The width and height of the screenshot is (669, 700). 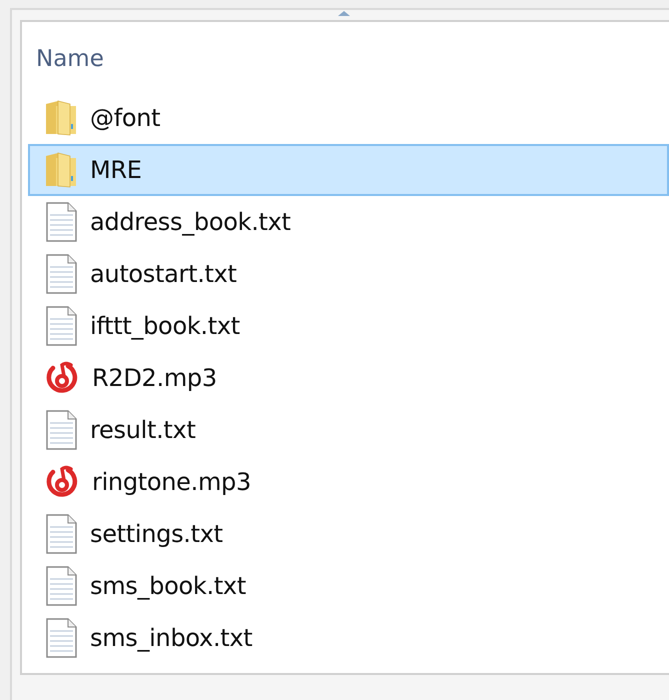 What do you see at coordinates (344, 13) in the screenshot?
I see `sort-arrow-icon` at bounding box center [344, 13].